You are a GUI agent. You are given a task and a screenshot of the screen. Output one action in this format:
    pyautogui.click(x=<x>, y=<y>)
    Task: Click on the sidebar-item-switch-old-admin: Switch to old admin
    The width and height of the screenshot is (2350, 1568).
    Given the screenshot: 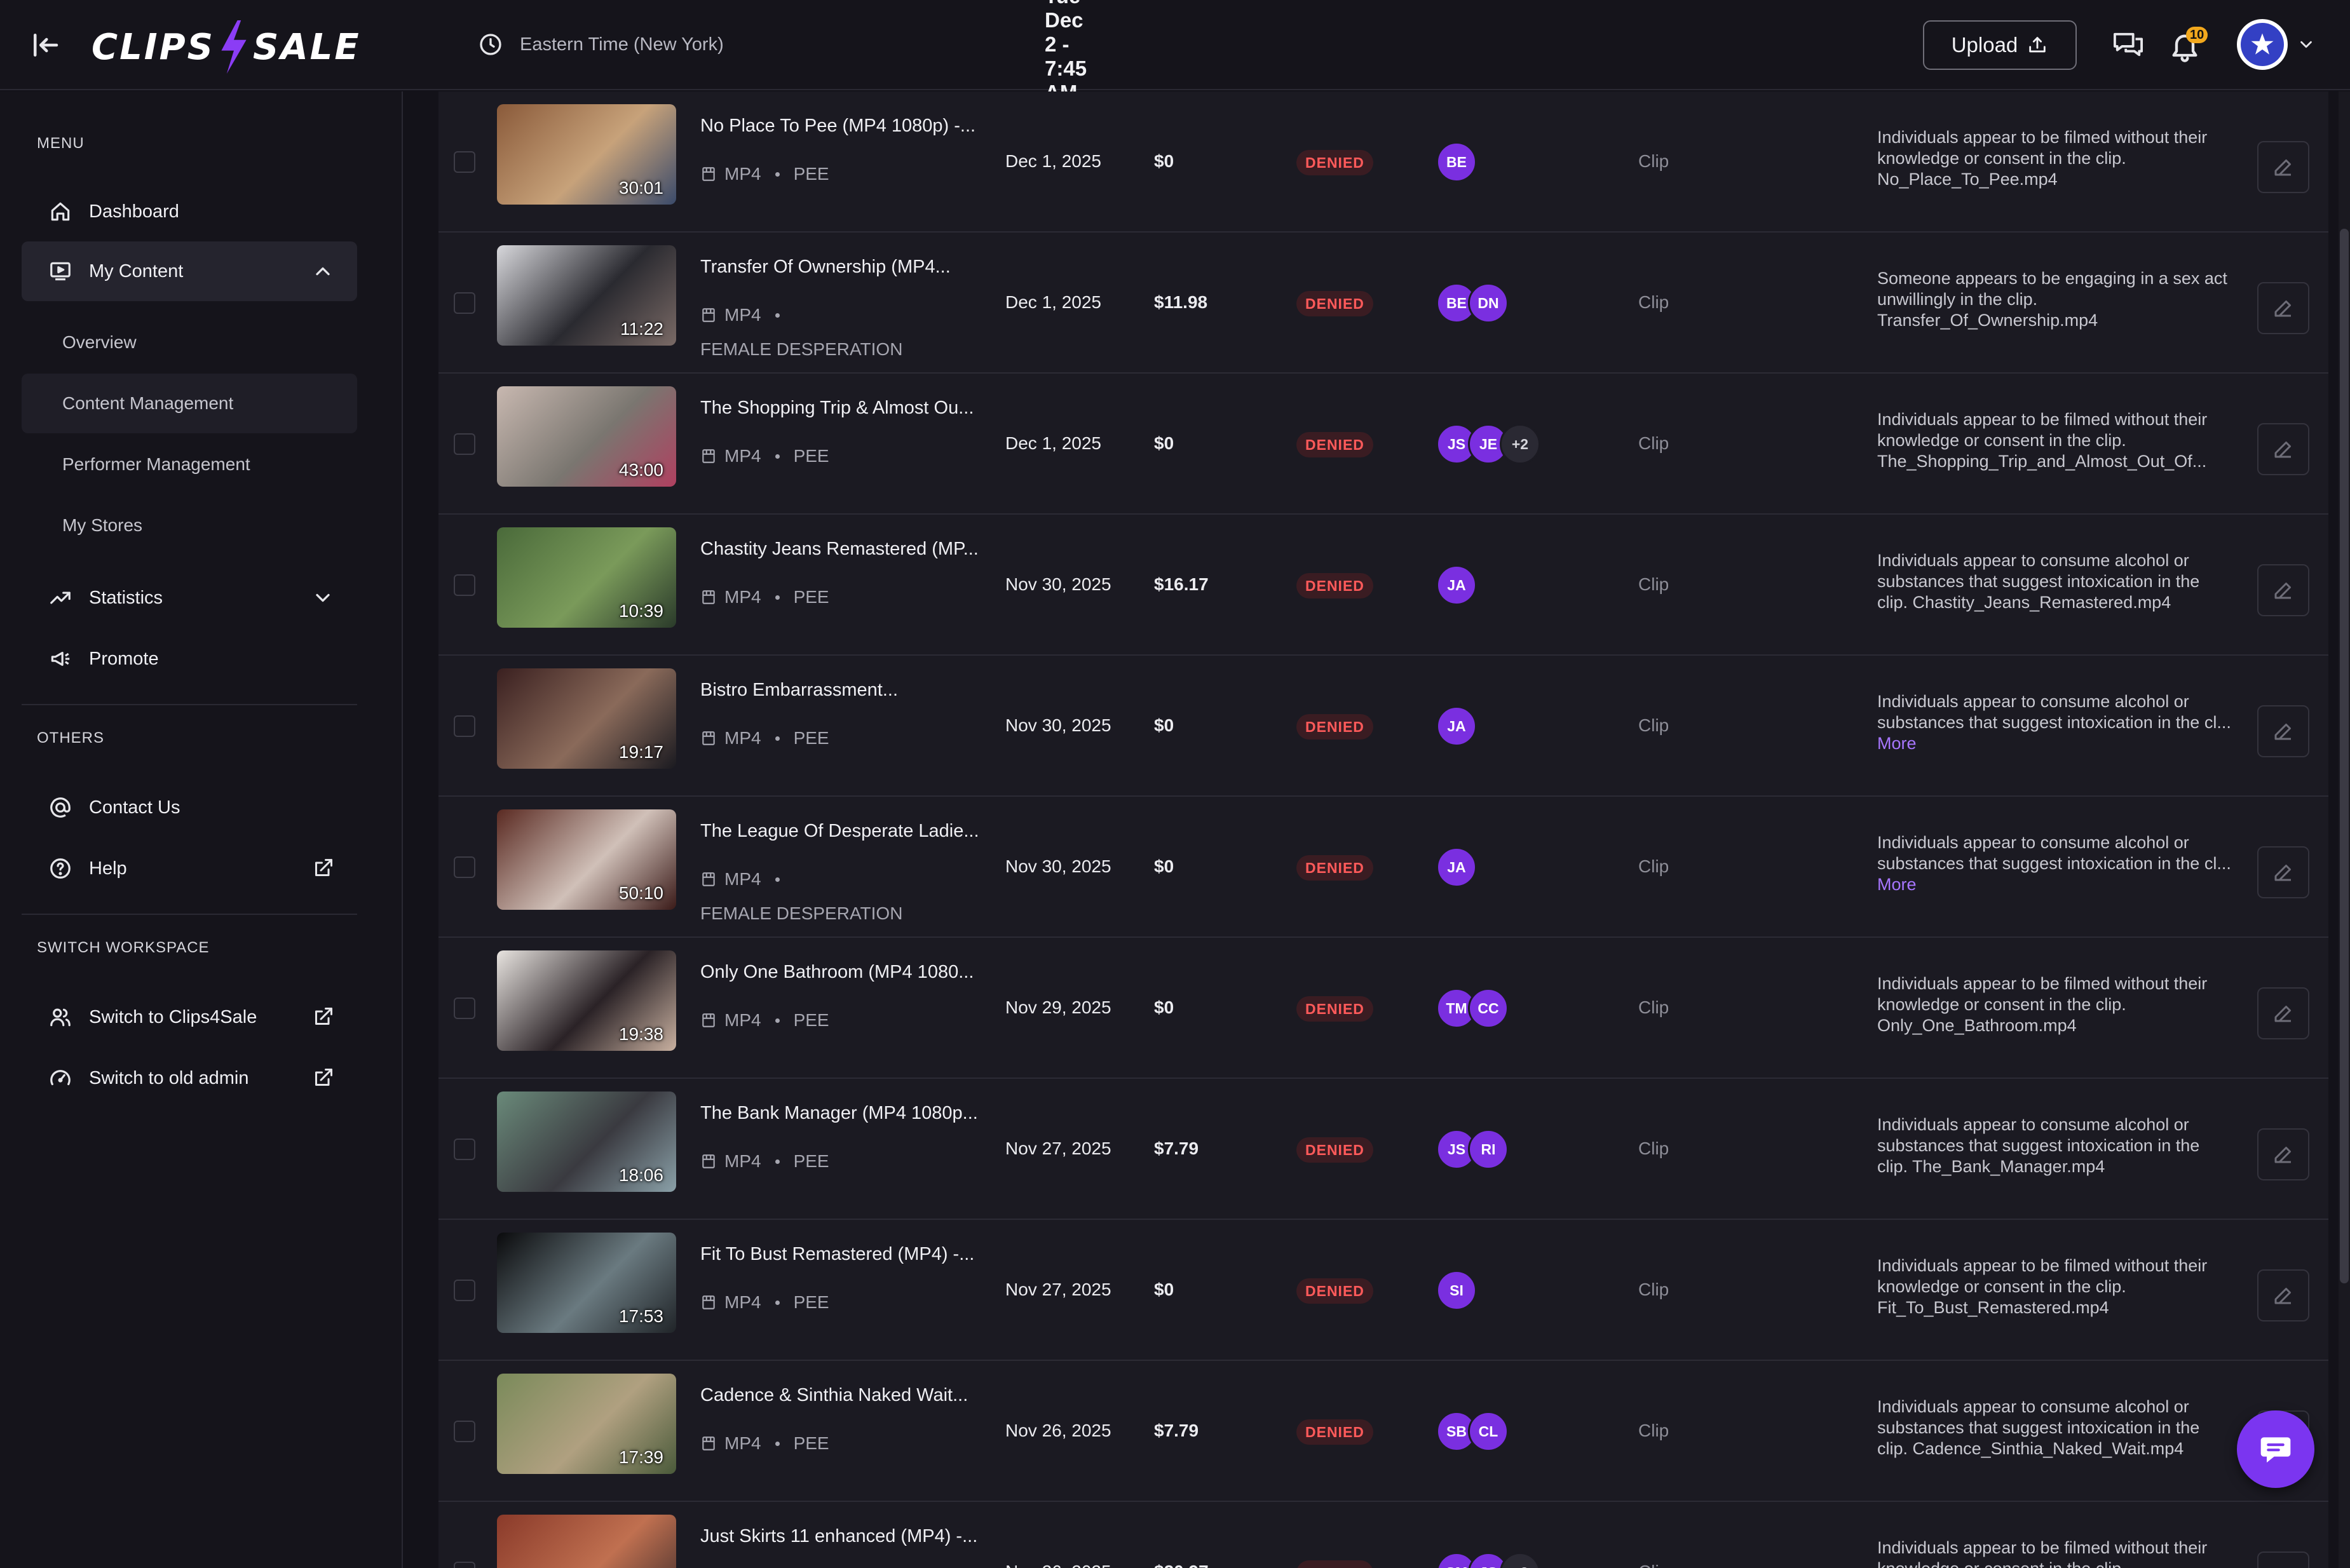 What is the action you would take?
    pyautogui.click(x=189, y=1078)
    